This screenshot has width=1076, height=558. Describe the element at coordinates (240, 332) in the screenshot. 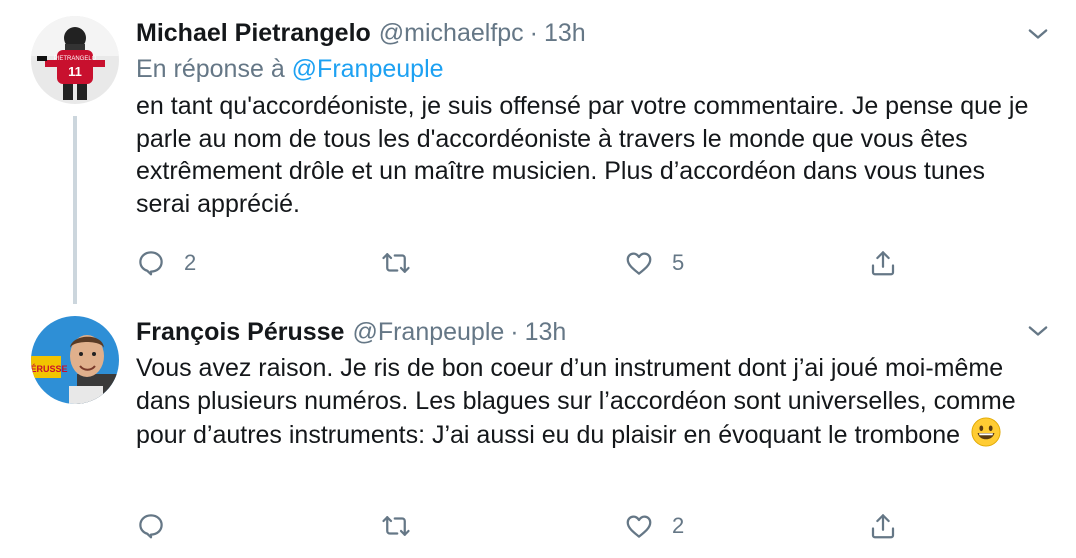

I see `author-name: François Pérusse` at that location.